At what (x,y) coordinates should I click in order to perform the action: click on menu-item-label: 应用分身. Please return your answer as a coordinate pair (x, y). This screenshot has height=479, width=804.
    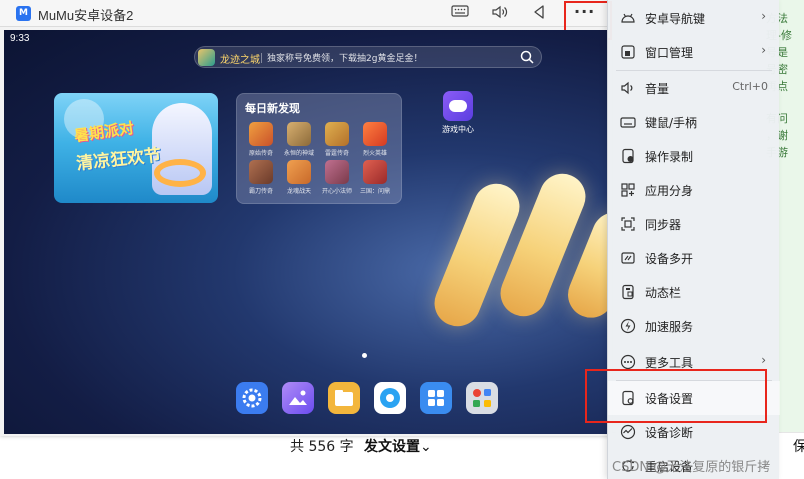
    Looking at the image, I should click on (669, 191).